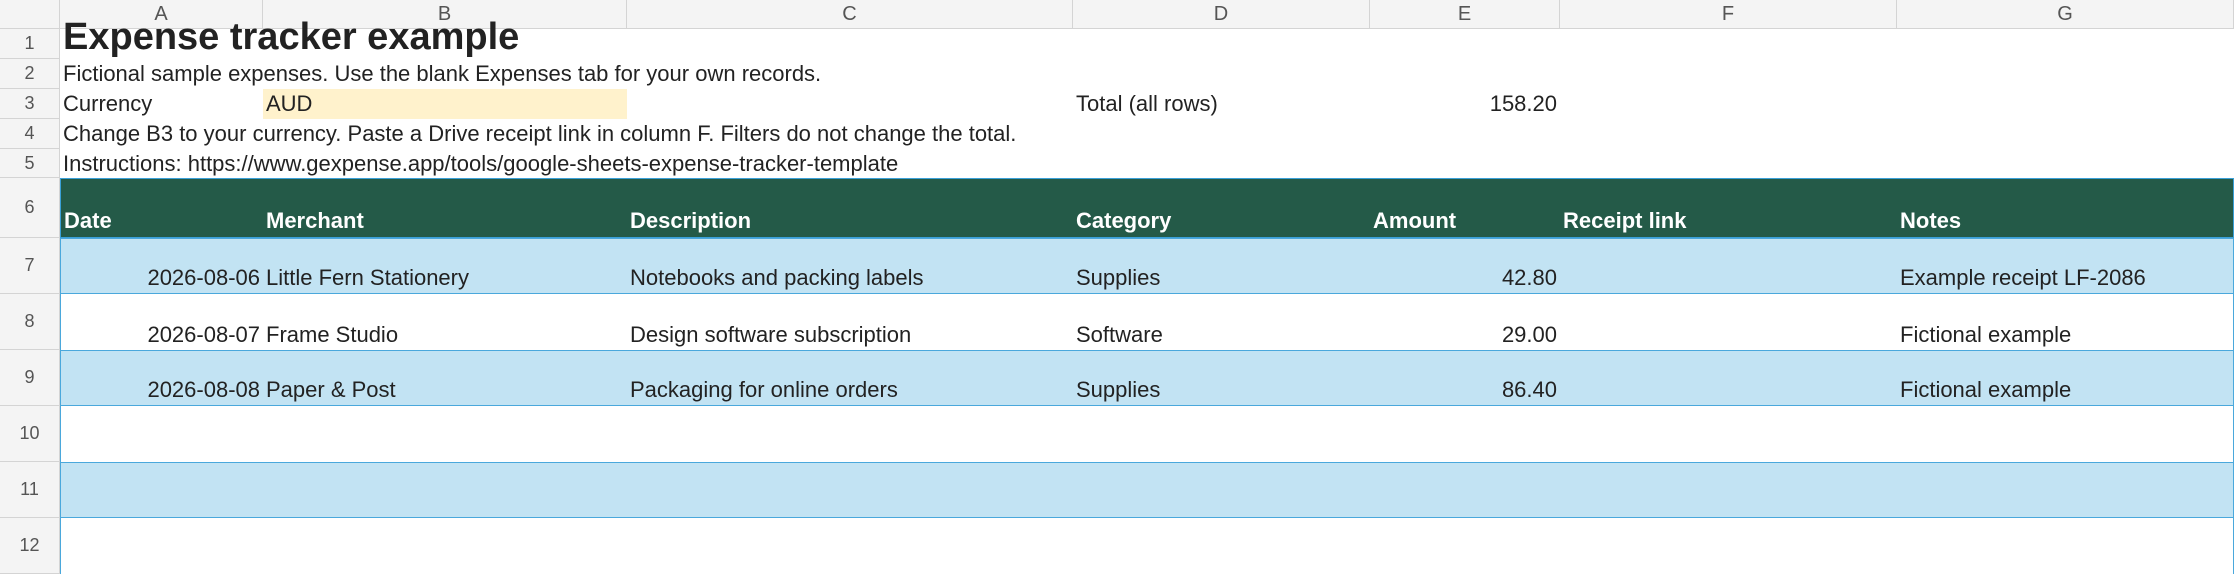 The image size is (2234, 576). Describe the element at coordinates (850, 208) in the screenshot. I see `header-description: Description` at that location.